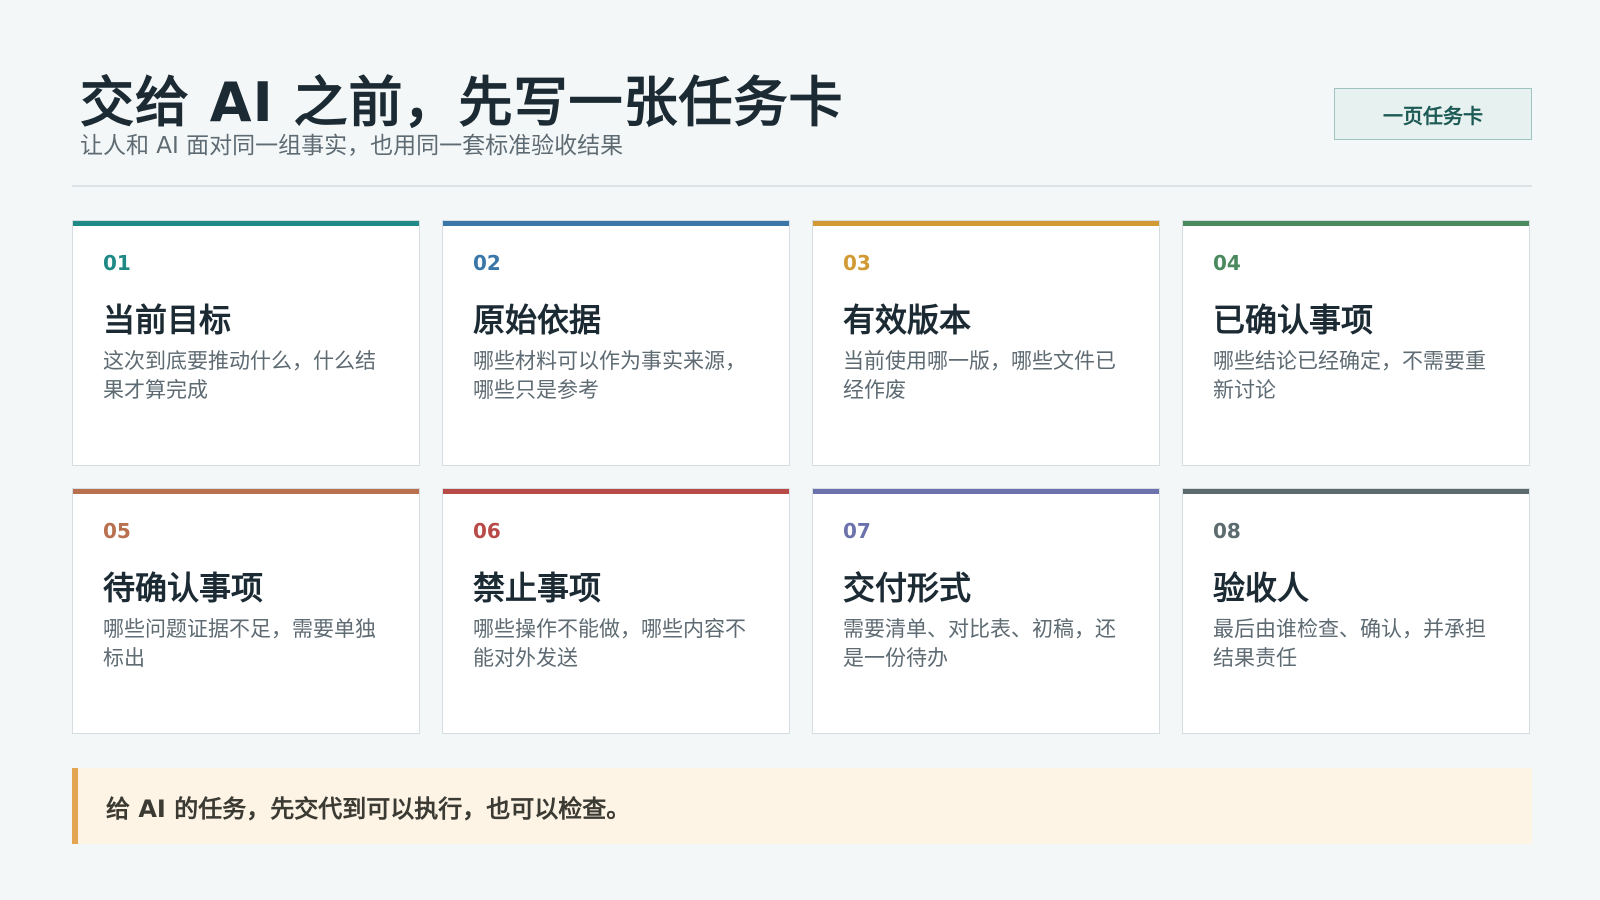 Image resolution: width=1600 pixels, height=900 pixels. Describe the element at coordinates (986, 611) in the screenshot. I see `task-card-delivery: 07 交付形式 需要清单、对比表、初稿，还是一份待办` at that location.